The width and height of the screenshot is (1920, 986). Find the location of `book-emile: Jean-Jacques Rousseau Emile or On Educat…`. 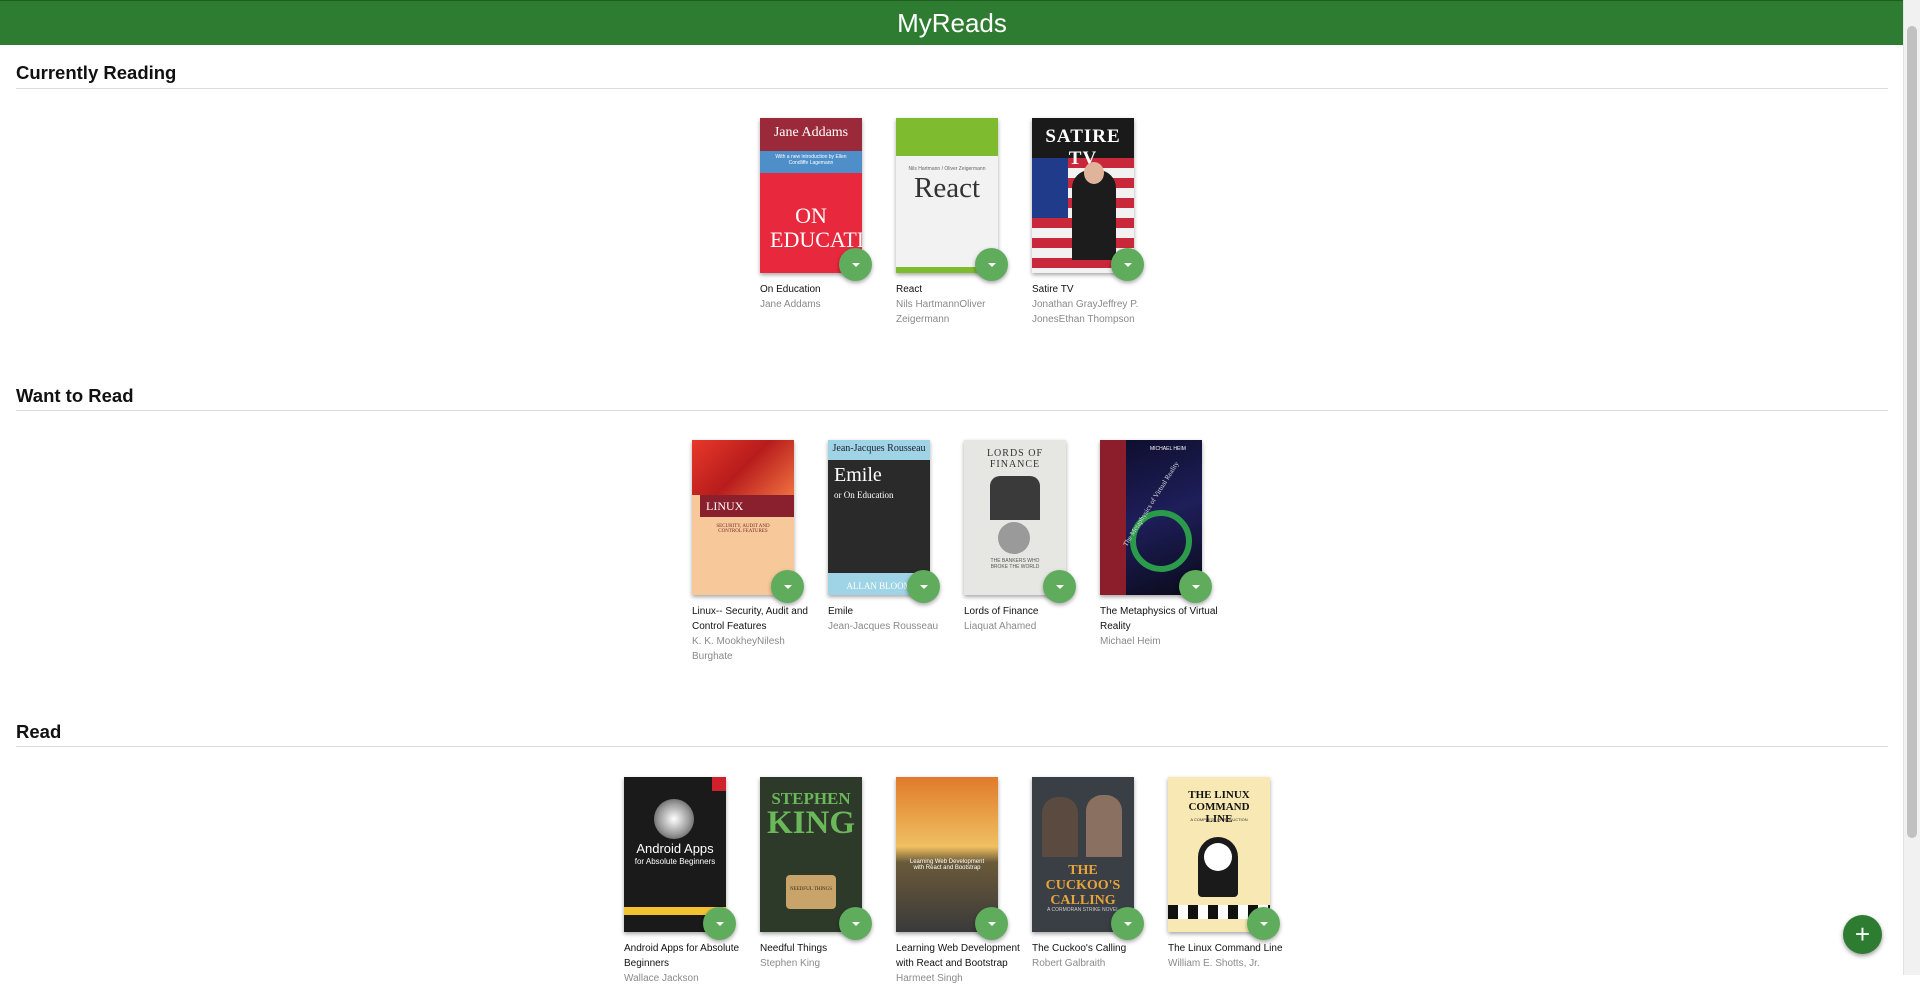

book-emile: Jean-Jacques Rousseau Emile or On Educat… is located at coordinates (892, 537).